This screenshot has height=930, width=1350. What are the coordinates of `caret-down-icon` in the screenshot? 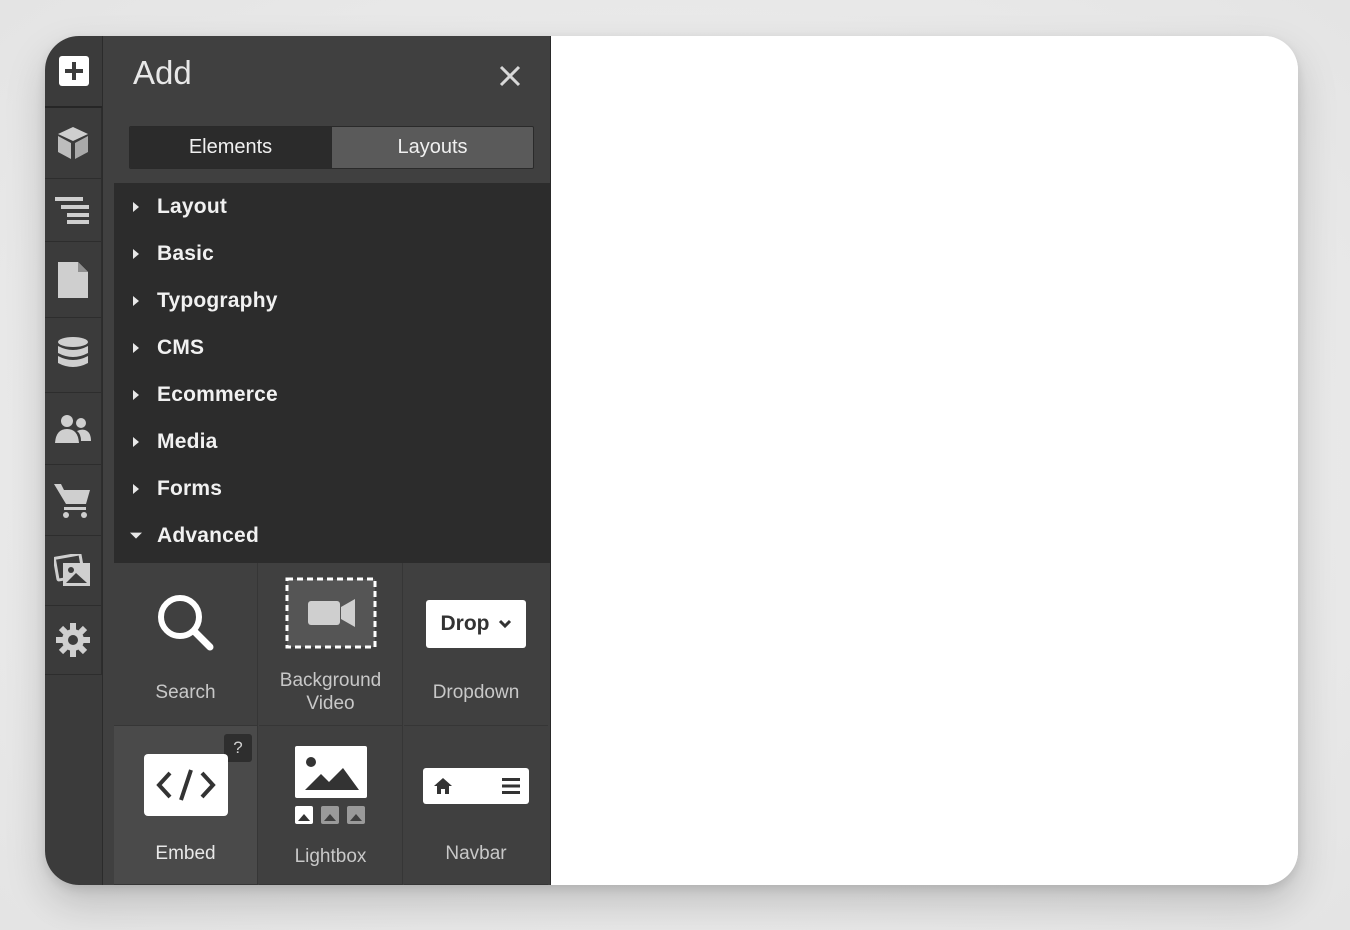 It's located at (136, 536).